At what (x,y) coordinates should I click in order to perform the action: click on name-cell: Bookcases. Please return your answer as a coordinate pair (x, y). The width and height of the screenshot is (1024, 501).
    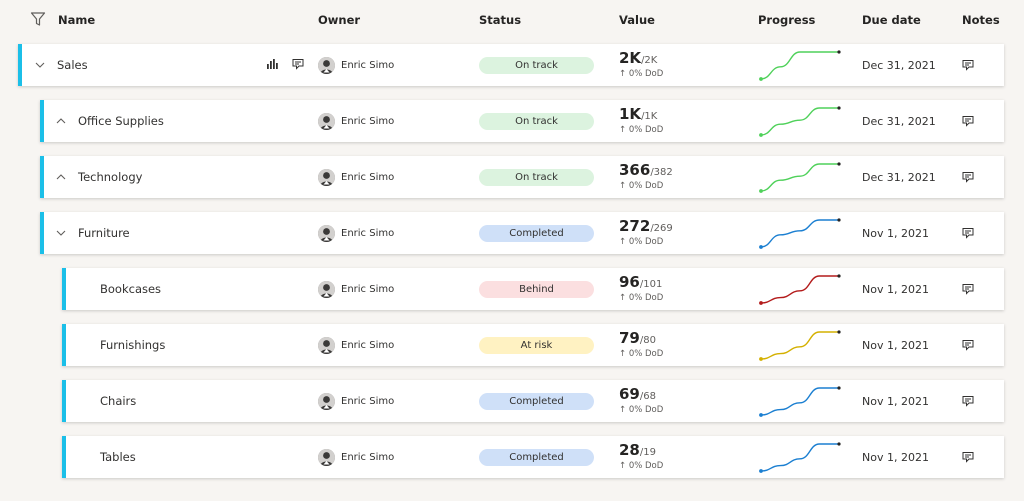
    Looking at the image, I should click on (130, 289).